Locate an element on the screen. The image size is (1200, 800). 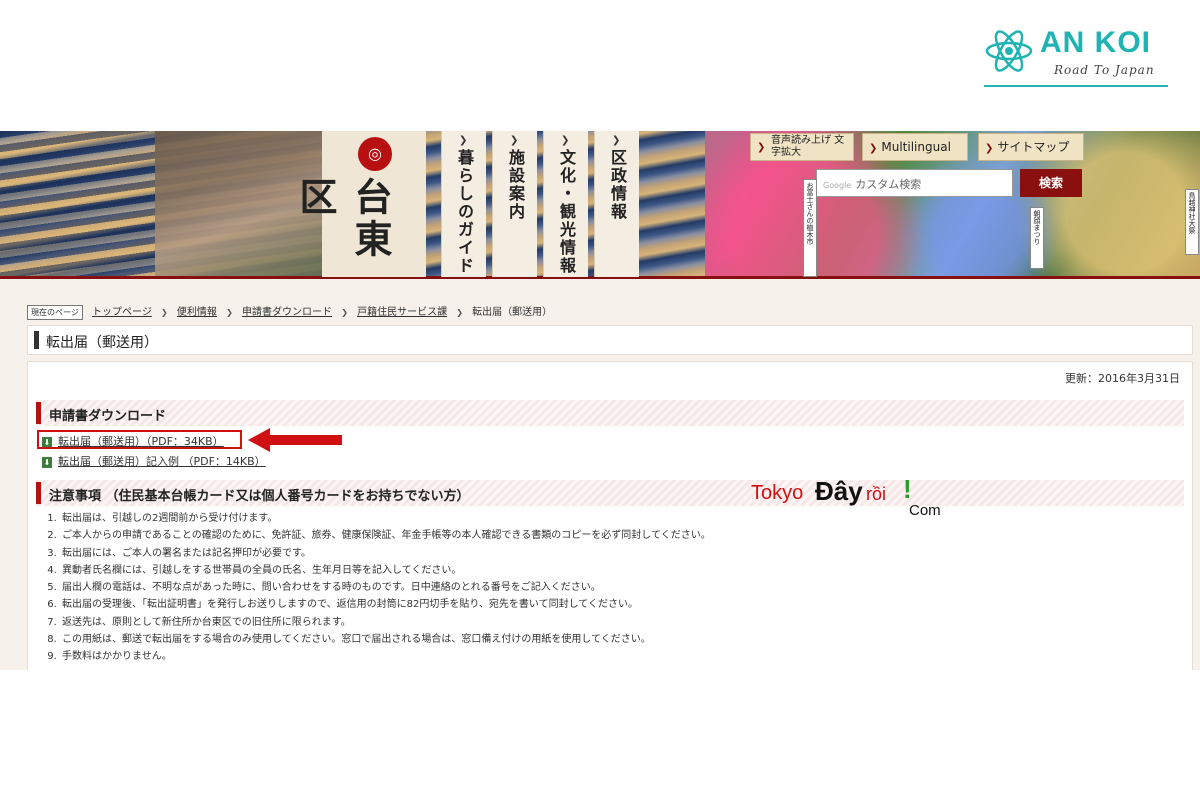
list-item: 異動者氏名欄には、引越しをする世帯員の全員の氏名、生年月日等を記入してください。 is located at coordinates (385, 570).